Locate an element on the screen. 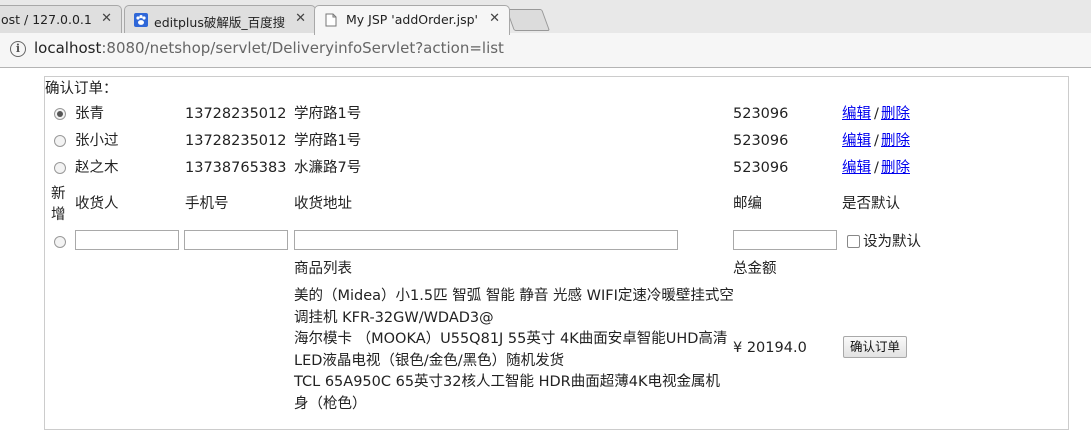 The height and width of the screenshot is (446, 1091). tab-title: ost / 127.0.0.1 / r is located at coordinates (46, 19).